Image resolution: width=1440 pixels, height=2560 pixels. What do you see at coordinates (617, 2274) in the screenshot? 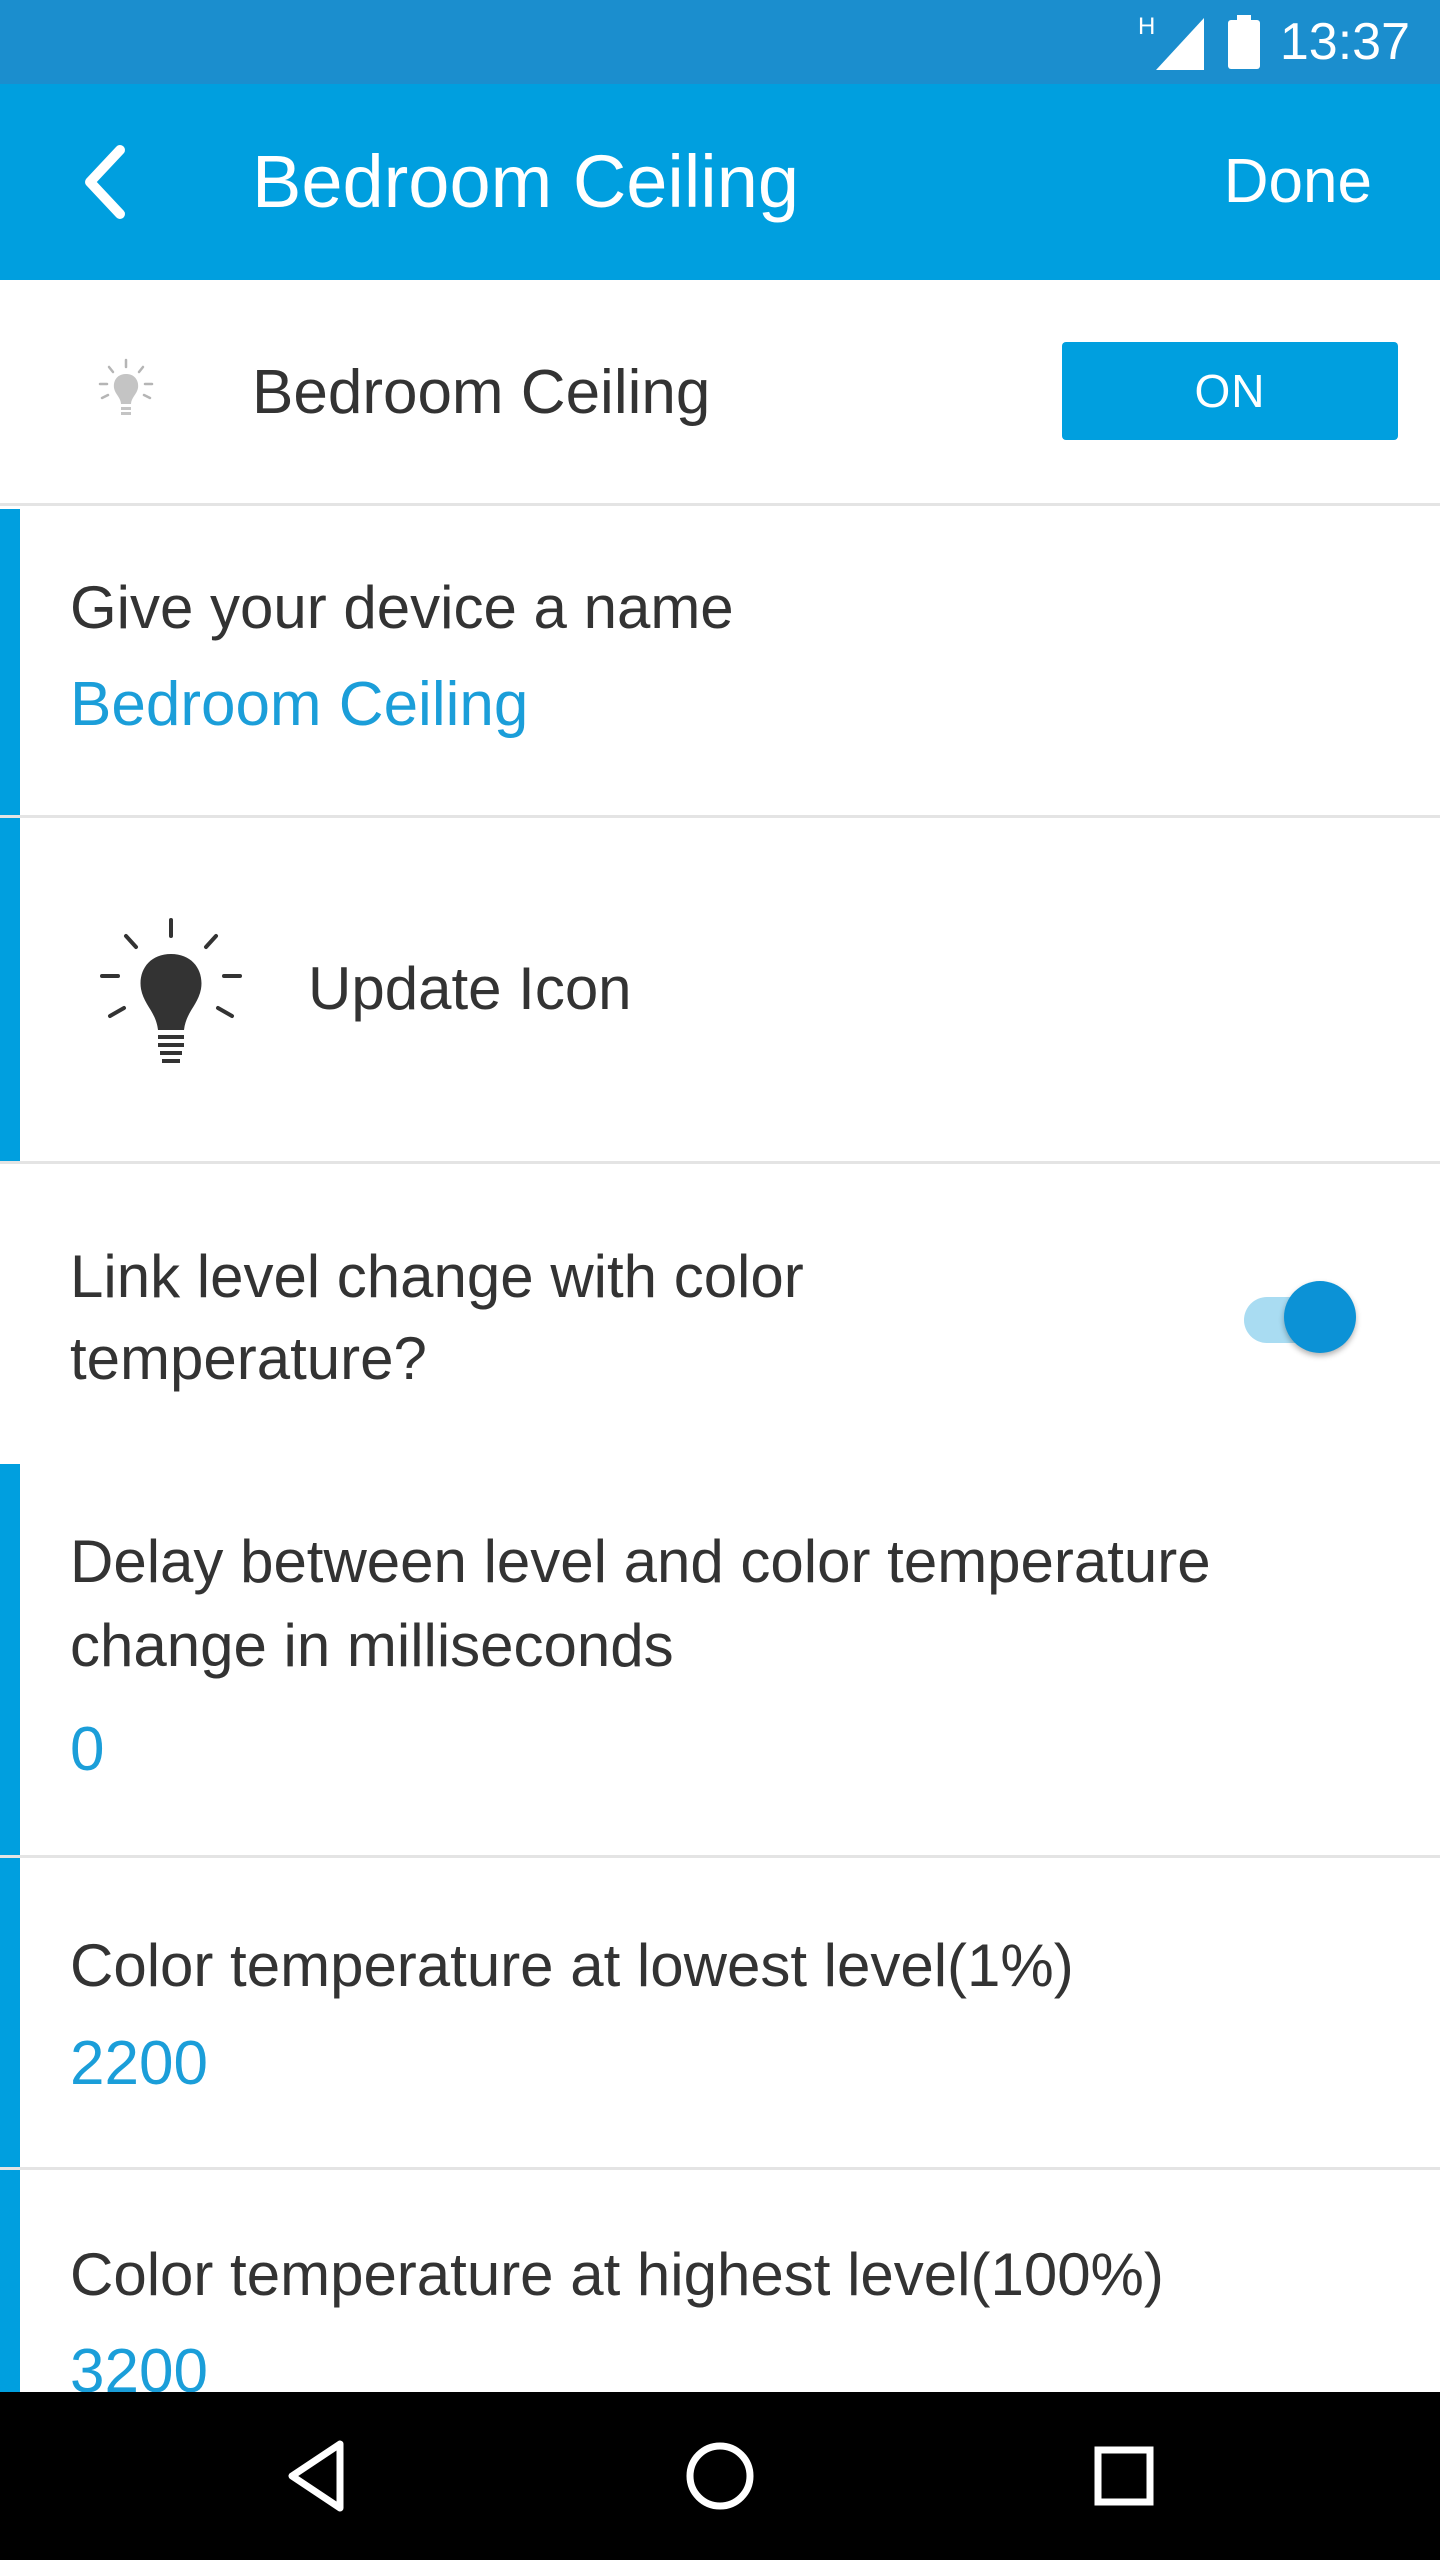
I see `highest-level-label: Color temperature at highest level(100%)` at bounding box center [617, 2274].